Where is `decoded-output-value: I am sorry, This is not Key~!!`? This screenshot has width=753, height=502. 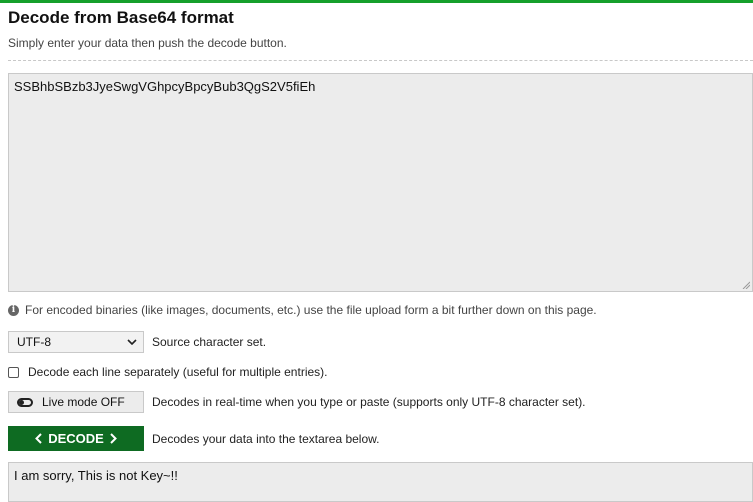 decoded-output-value: I am sorry, This is not Key~!! is located at coordinates (96, 475).